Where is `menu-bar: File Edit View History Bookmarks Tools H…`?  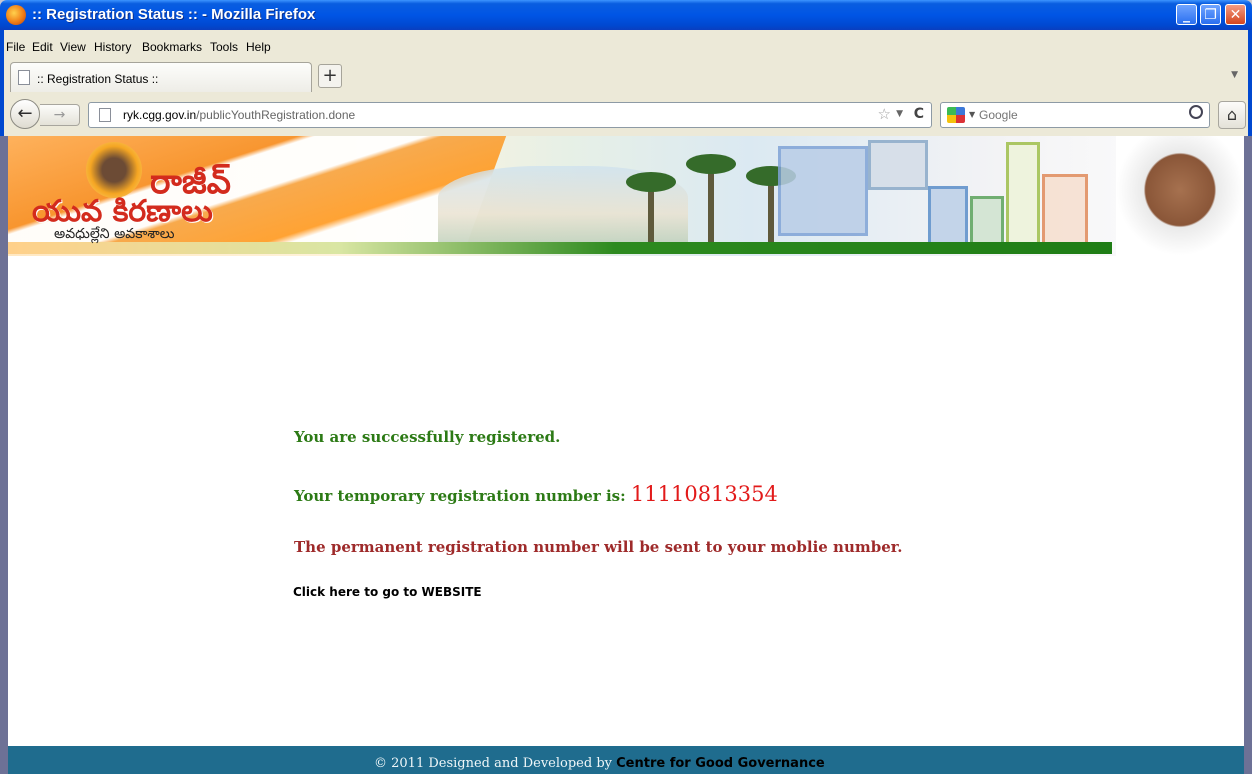 menu-bar: File Edit View History Bookmarks Tools H… is located at coordinates (626, 45).